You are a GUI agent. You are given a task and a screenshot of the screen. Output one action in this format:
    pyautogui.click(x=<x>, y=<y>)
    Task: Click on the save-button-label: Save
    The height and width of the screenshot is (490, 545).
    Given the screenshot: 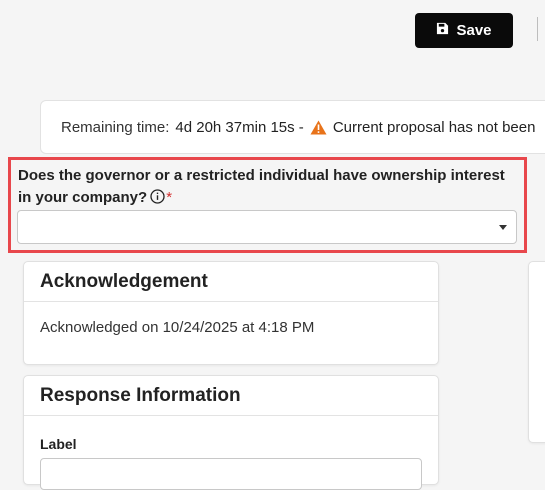 What is the action you would take?
    pyautogui.click(x=474, y=30)
    